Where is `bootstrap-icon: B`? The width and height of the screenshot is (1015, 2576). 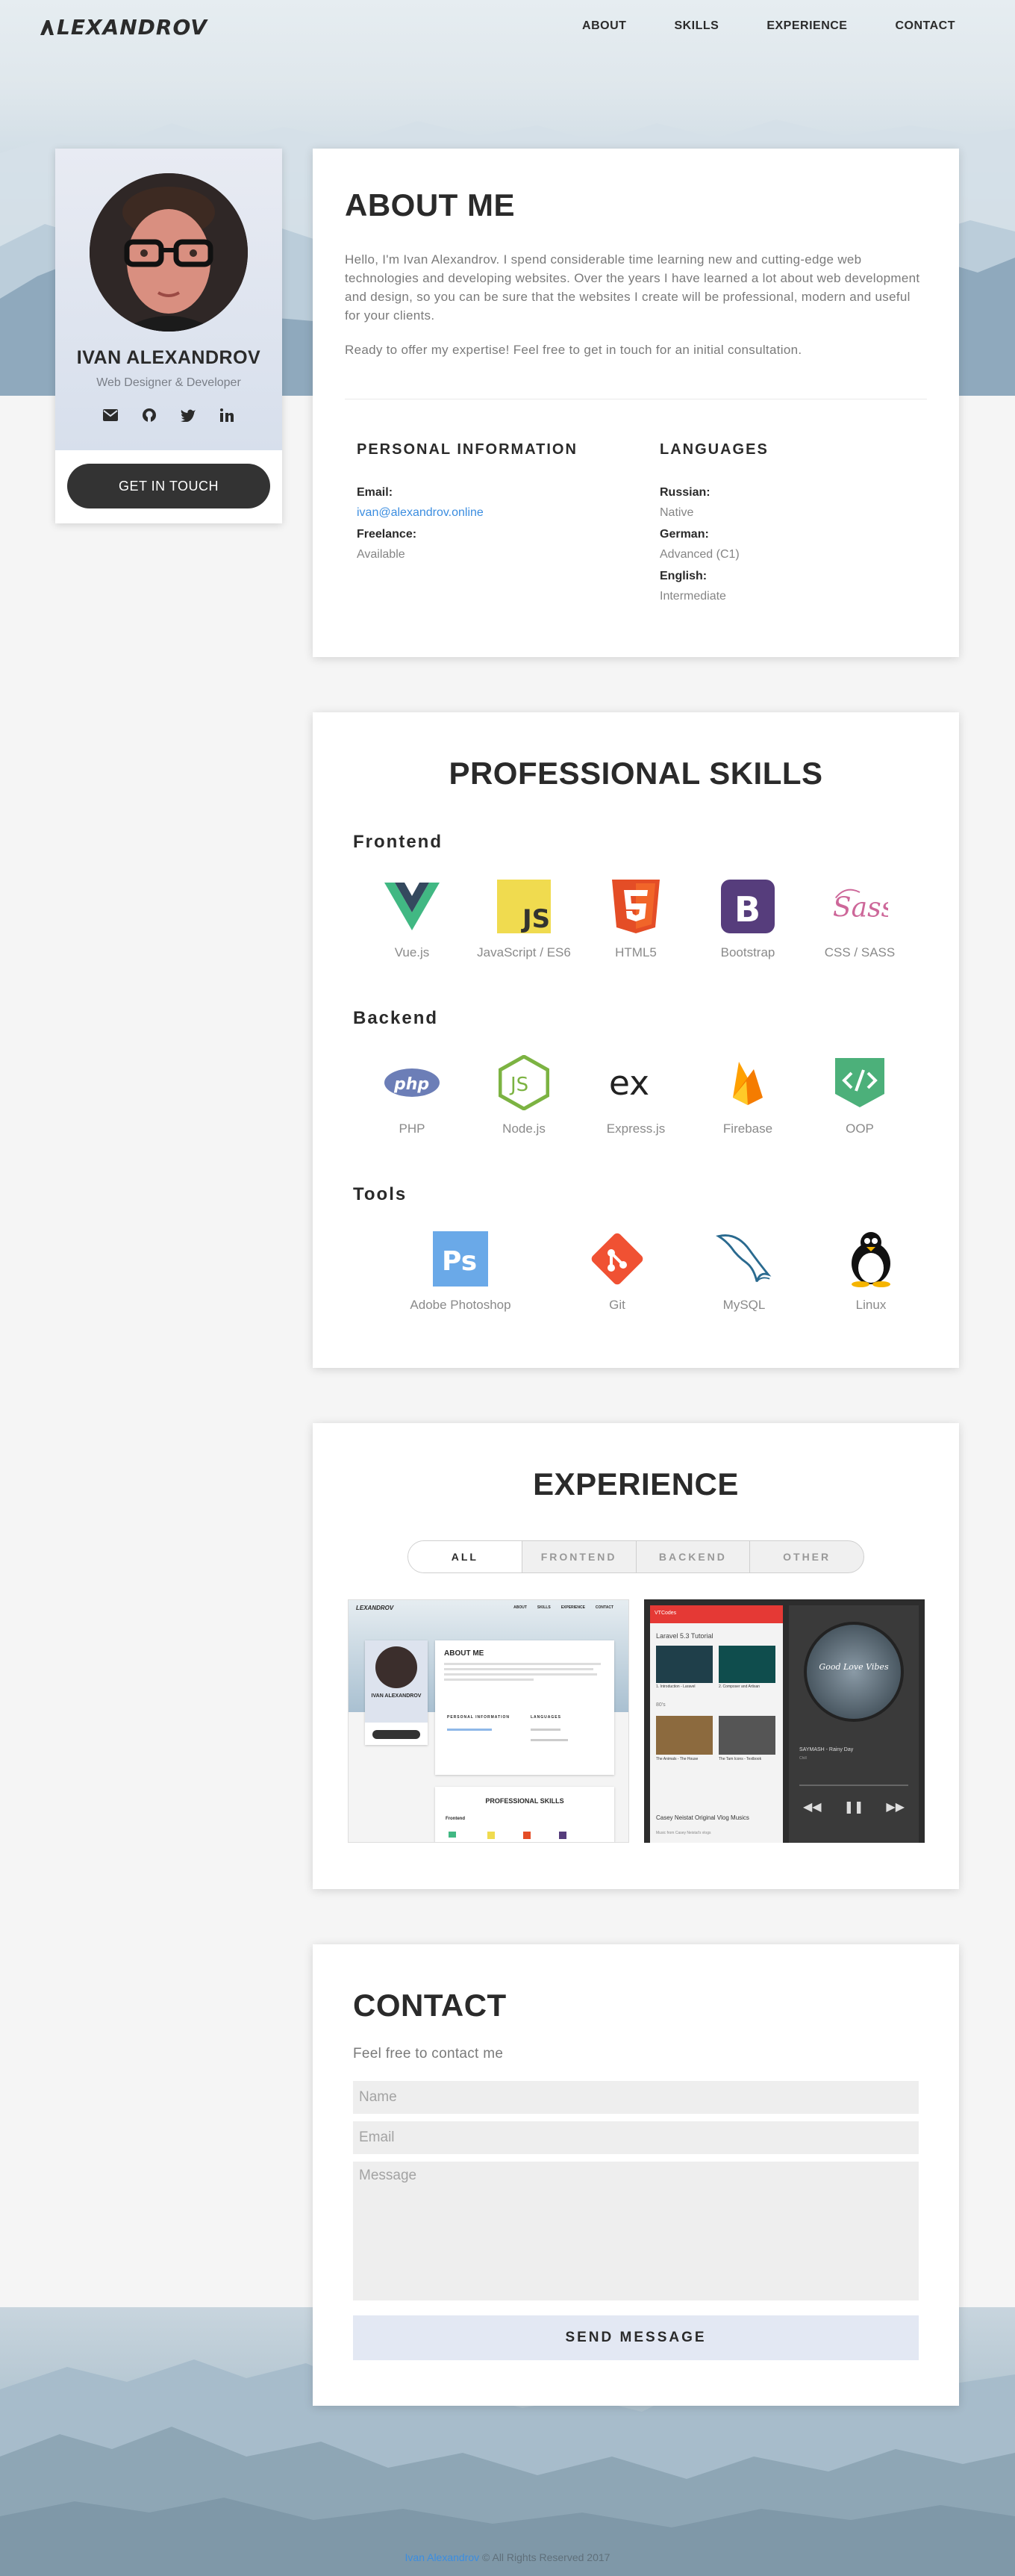
bootstrap-icon: B is located at coordinates (747, 906).